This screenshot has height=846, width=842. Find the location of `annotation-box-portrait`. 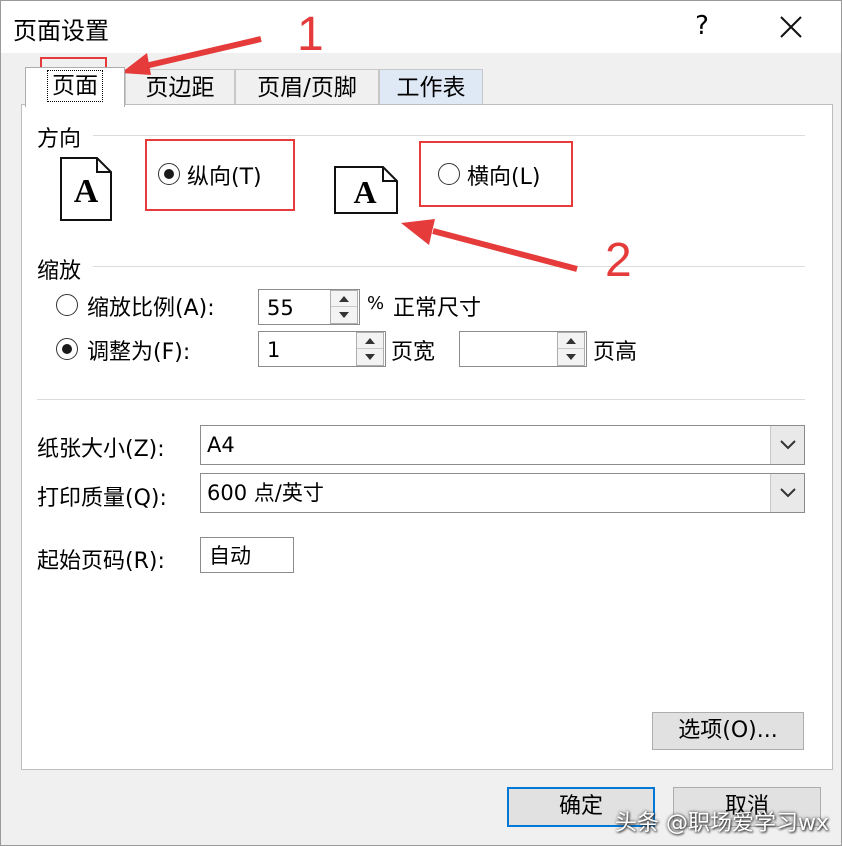

annotation-box-portrait is located at coordinates (220, 175).